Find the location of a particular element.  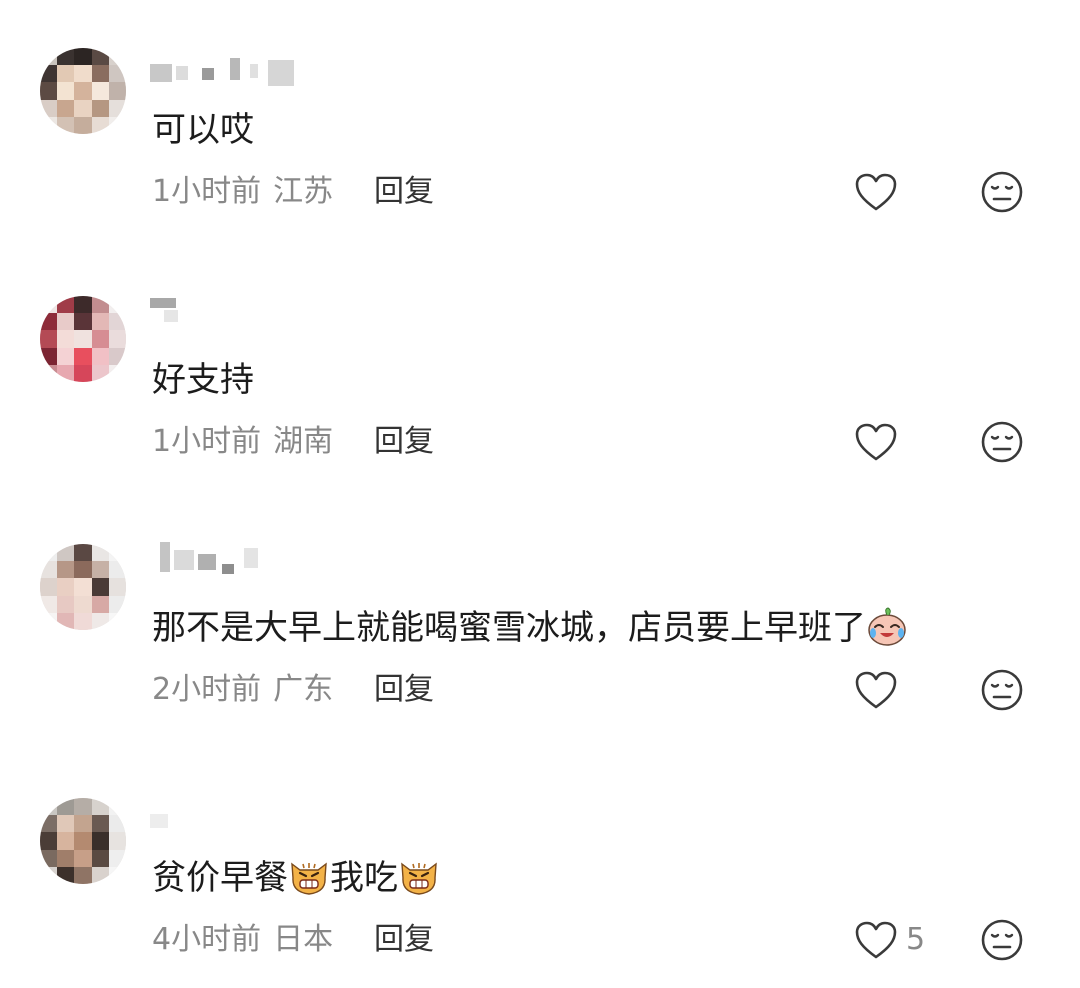

comment-text: 好支持 is located at coordinates (203, 380).